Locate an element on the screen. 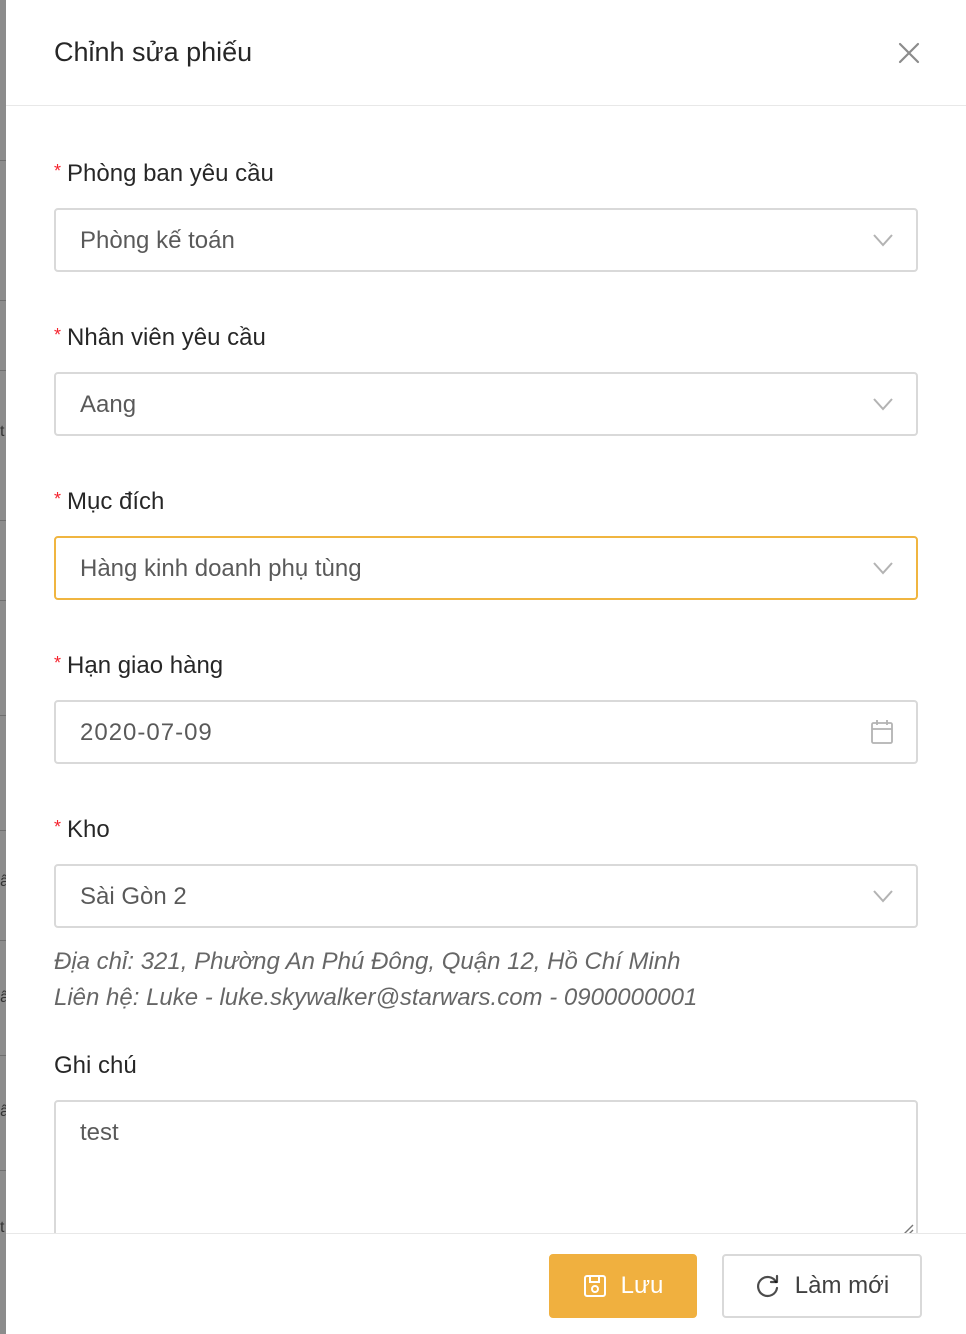  warehouse-label: * Kho is located at coordinates (82, 829).